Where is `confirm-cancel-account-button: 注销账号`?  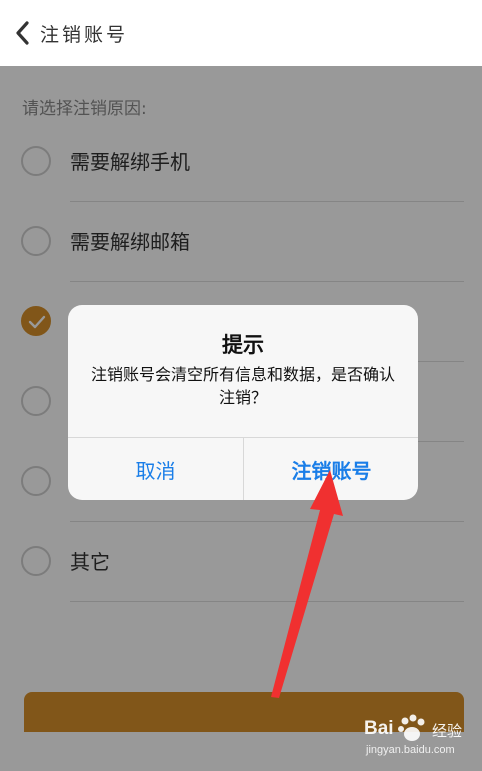
confirm-cancel-account-button: 注销账号 is located at coordinates (331, 469).